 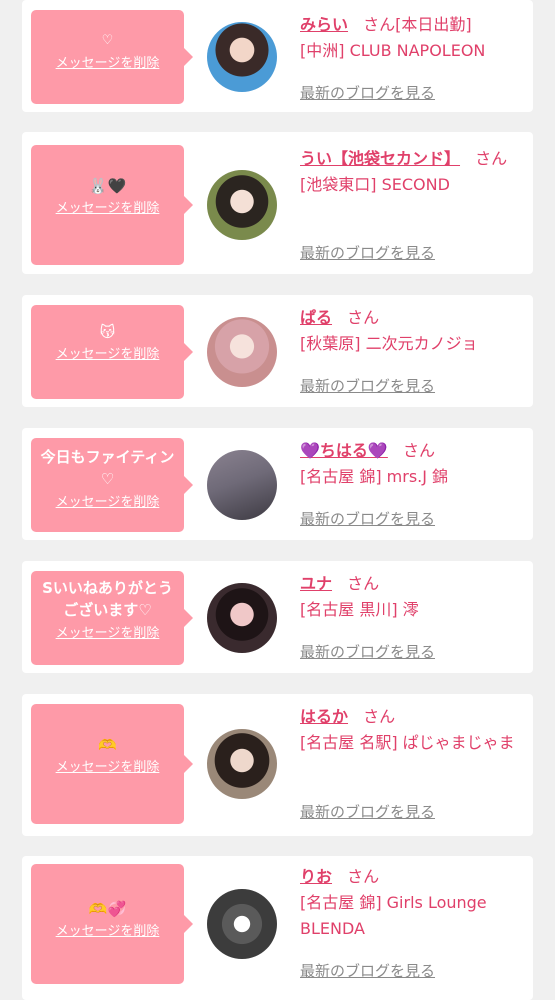 I want to click on message-text: 🫶, so click(x=107, y=745).